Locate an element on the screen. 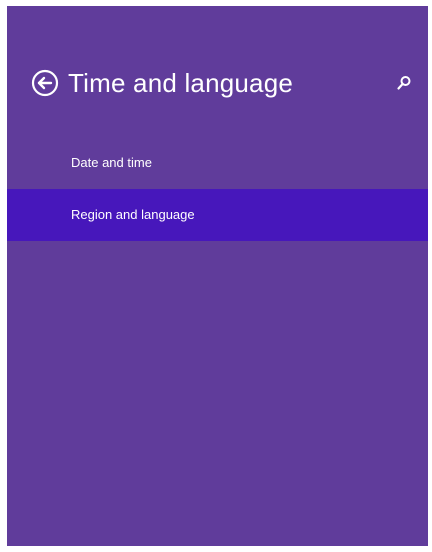 This screenshot has width=432, height=552. nav-item-region-and-language: Region and language is located at coordinates (217, 215).